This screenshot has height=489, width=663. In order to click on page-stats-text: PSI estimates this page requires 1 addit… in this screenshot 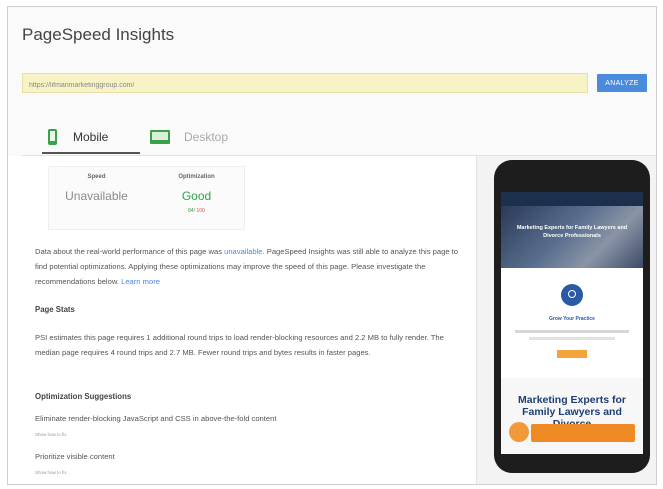, I will do `click(239, 345)`.